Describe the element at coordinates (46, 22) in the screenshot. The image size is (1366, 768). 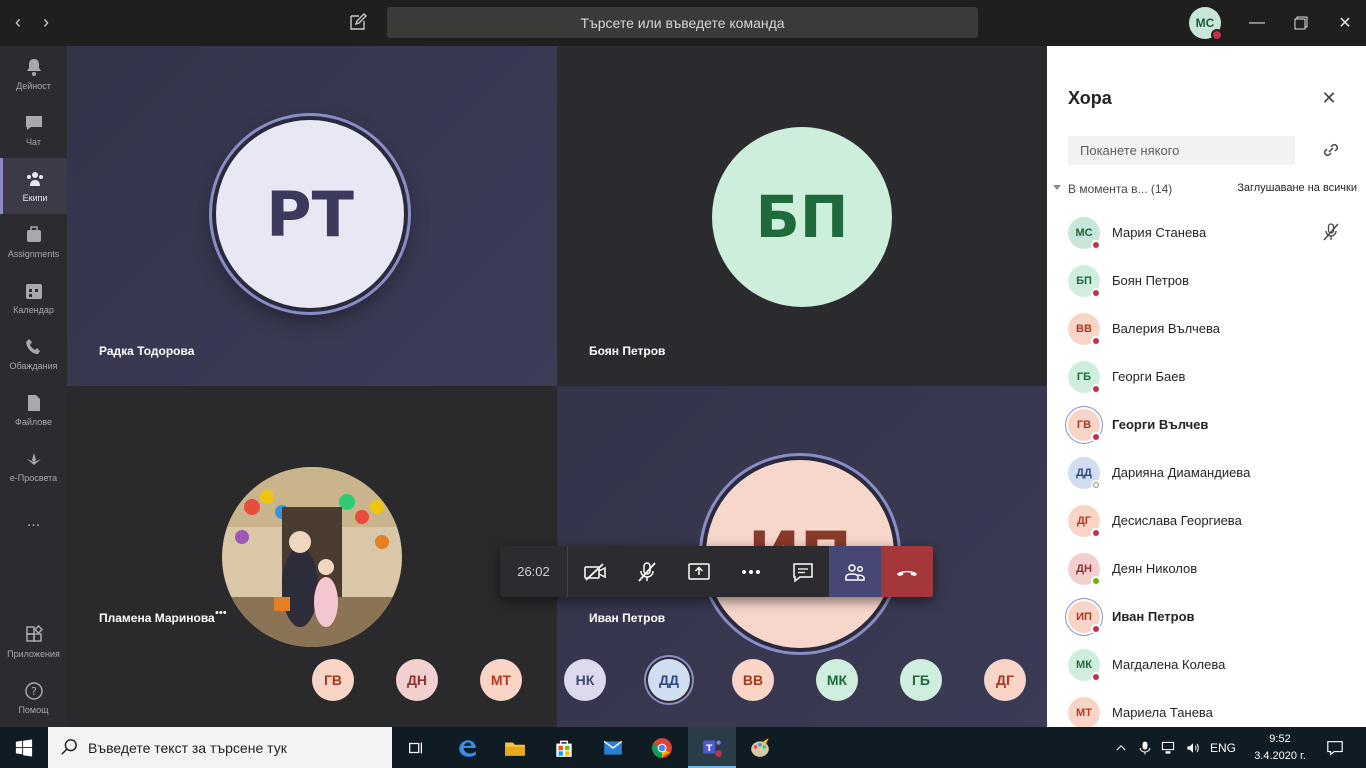
I see `forward-arrow-icon: ›` at that location.